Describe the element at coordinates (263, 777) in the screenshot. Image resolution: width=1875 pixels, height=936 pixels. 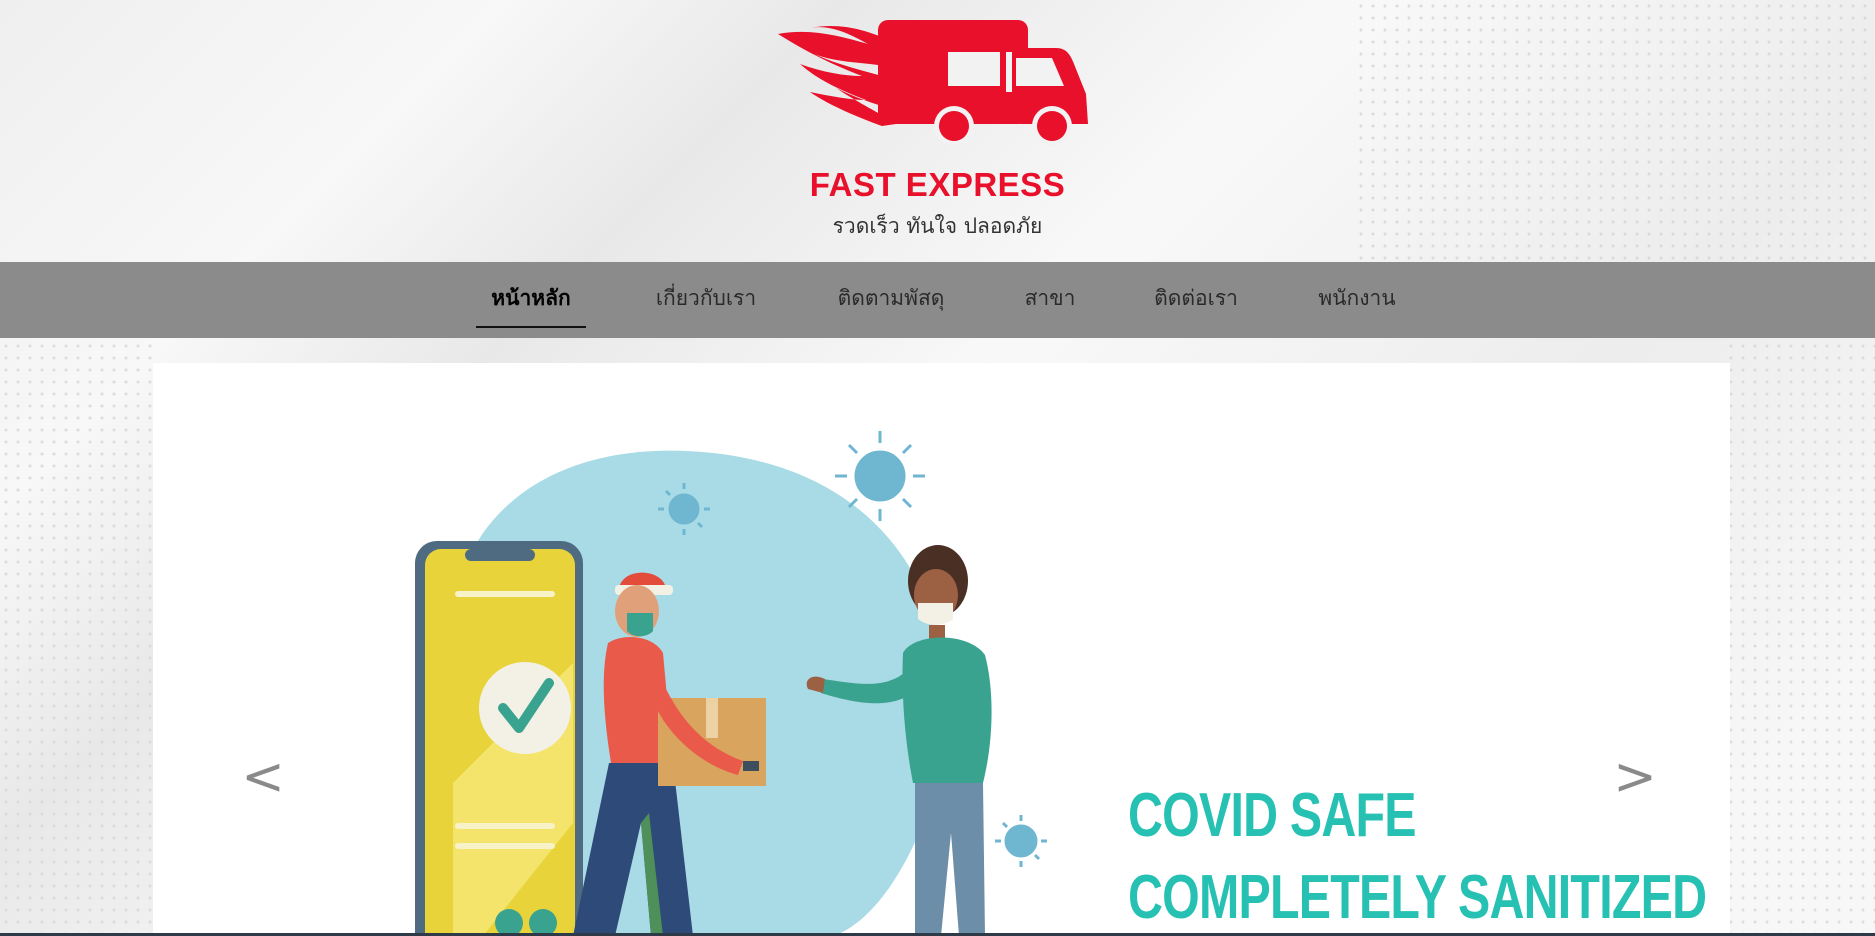
I see `slider-prev-button: <` at that location.